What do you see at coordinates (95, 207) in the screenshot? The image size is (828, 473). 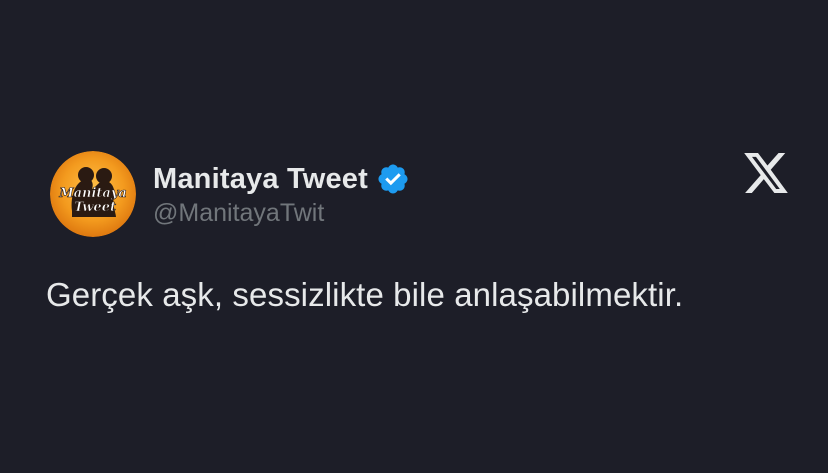 I see `avatar-text-line2: Tweet` at bounding box center [95, 207].